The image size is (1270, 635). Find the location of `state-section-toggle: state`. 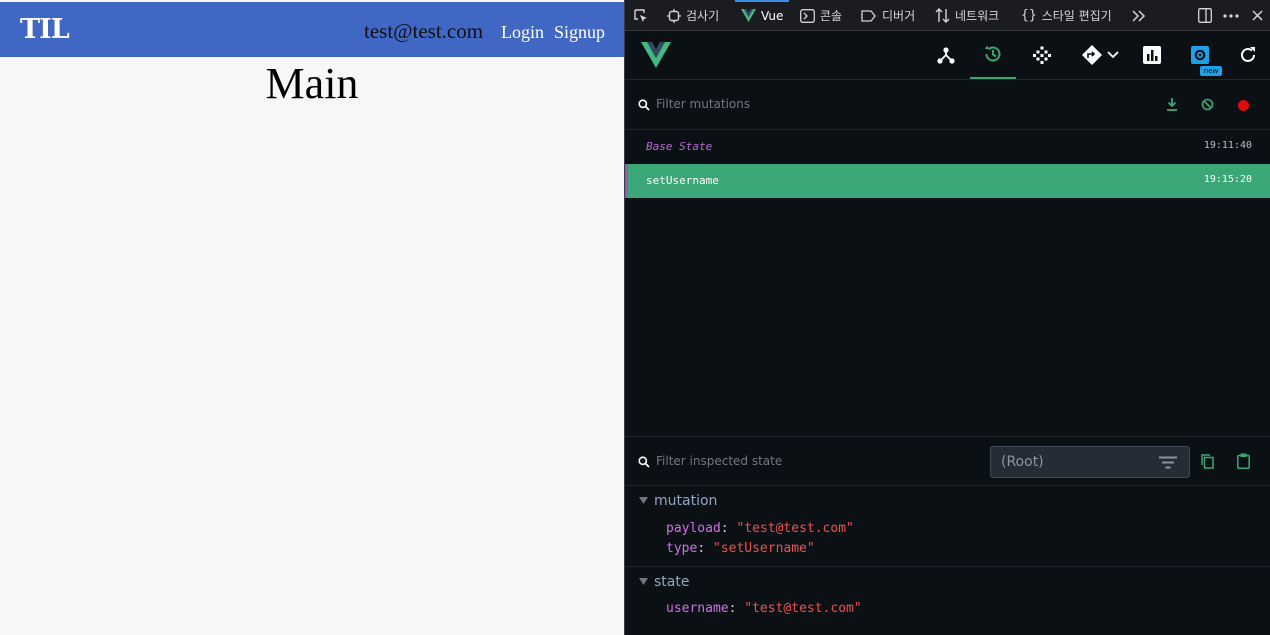

state-section-toggle: state is located at coordinates (947, 581).